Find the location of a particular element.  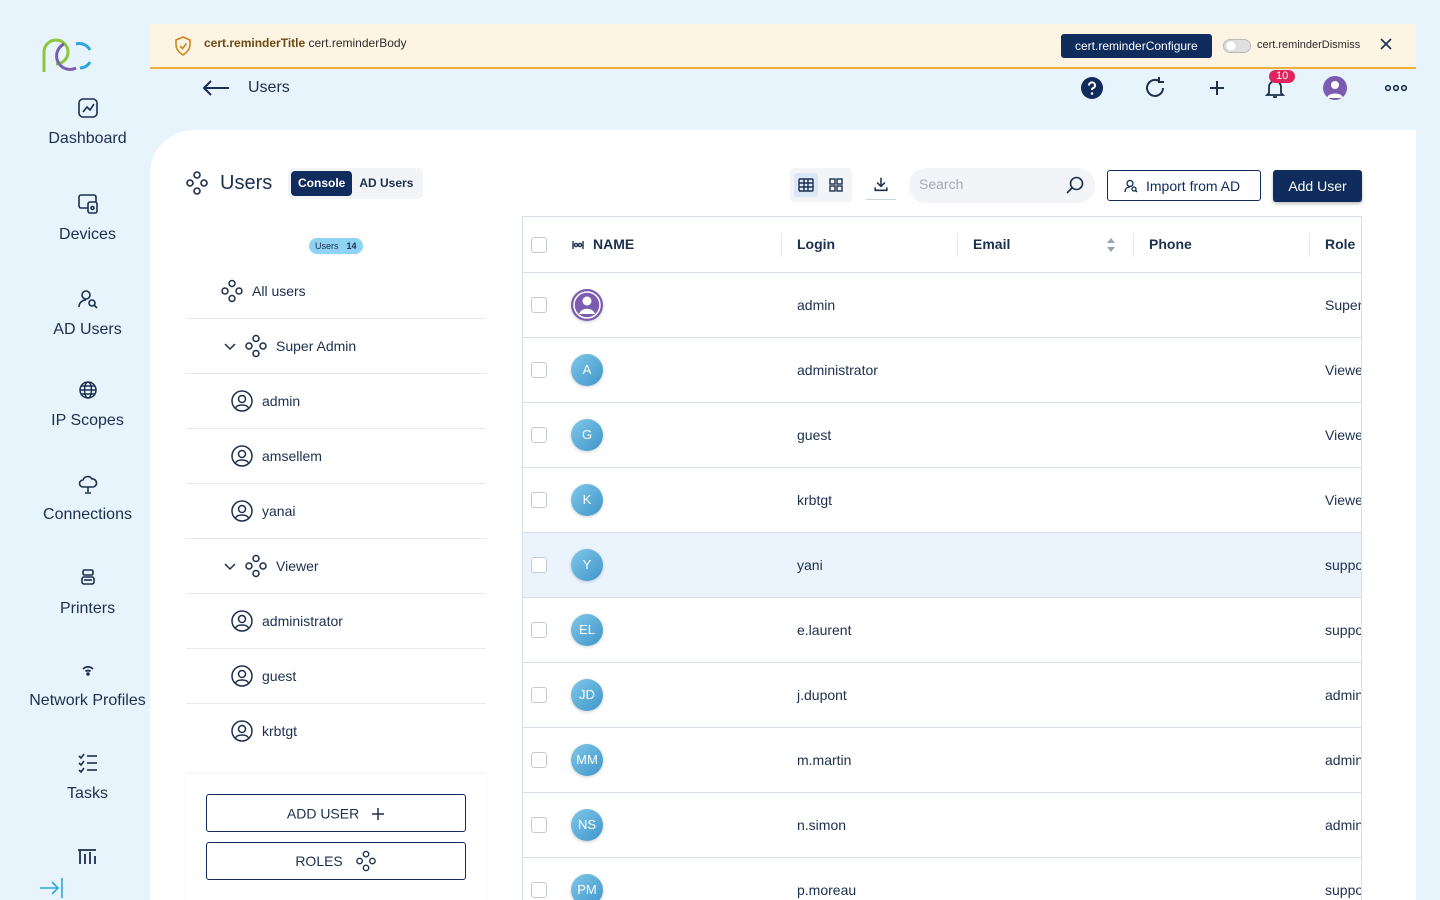

sort-icon is located at coordinates (1111, 245).